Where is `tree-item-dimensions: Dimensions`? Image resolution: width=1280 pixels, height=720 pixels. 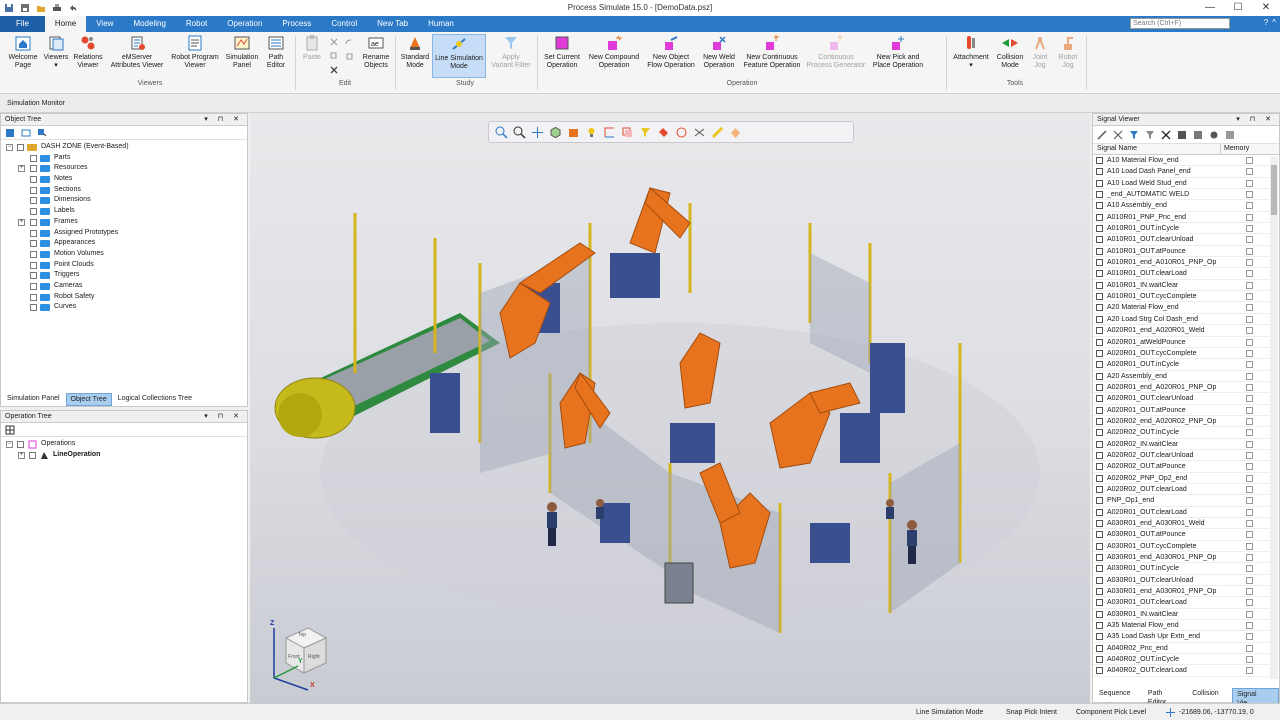 tree-item-dimensions: Dimensions is located at coordinates (124, 200).